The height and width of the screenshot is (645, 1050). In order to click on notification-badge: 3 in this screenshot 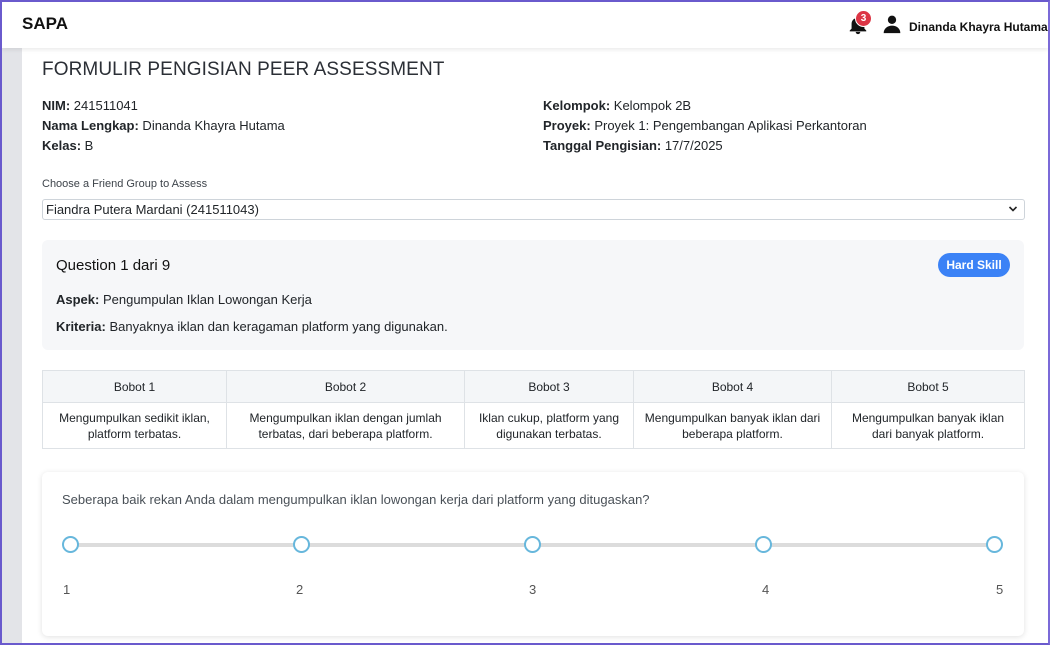, I will do `click(863, 18)`.